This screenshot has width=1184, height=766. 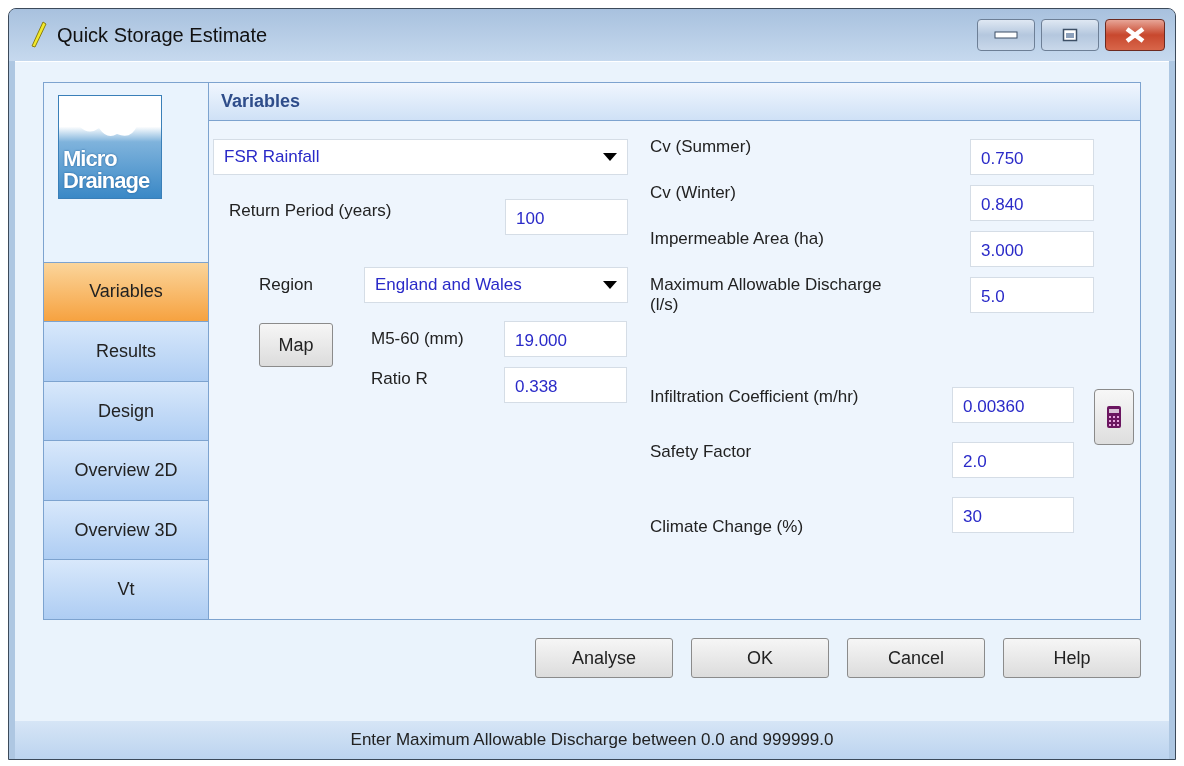 What do you see at coordinates (1032, 249) in the screenshot?
I see `input-field: 3.000` at bounding box center [1032, 249].